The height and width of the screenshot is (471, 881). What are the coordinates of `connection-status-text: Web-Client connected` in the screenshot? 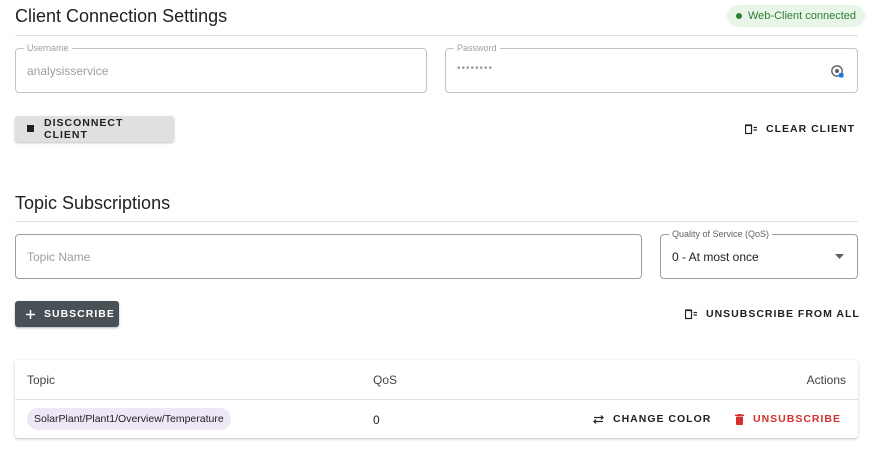 It's located at (802, 16).